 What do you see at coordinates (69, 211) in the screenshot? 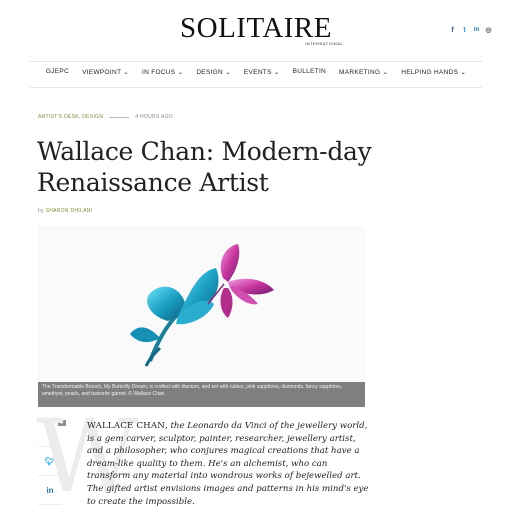
I see `author-link: SHARON DHILANI` at bounding box center [69, 211].